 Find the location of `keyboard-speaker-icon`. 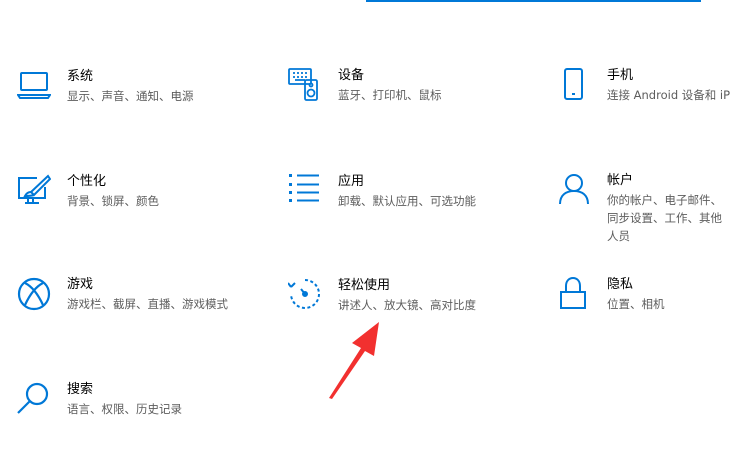

keyboard-speaker-icon is located at coordinates (305, 85).